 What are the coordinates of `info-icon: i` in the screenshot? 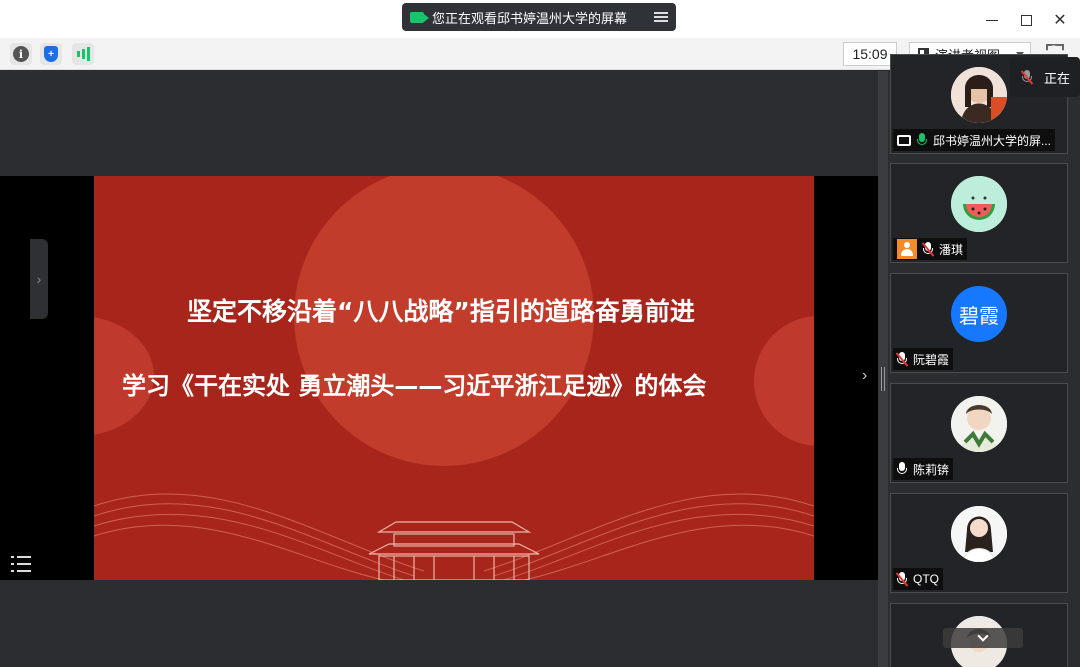 It's located at (21, 54).